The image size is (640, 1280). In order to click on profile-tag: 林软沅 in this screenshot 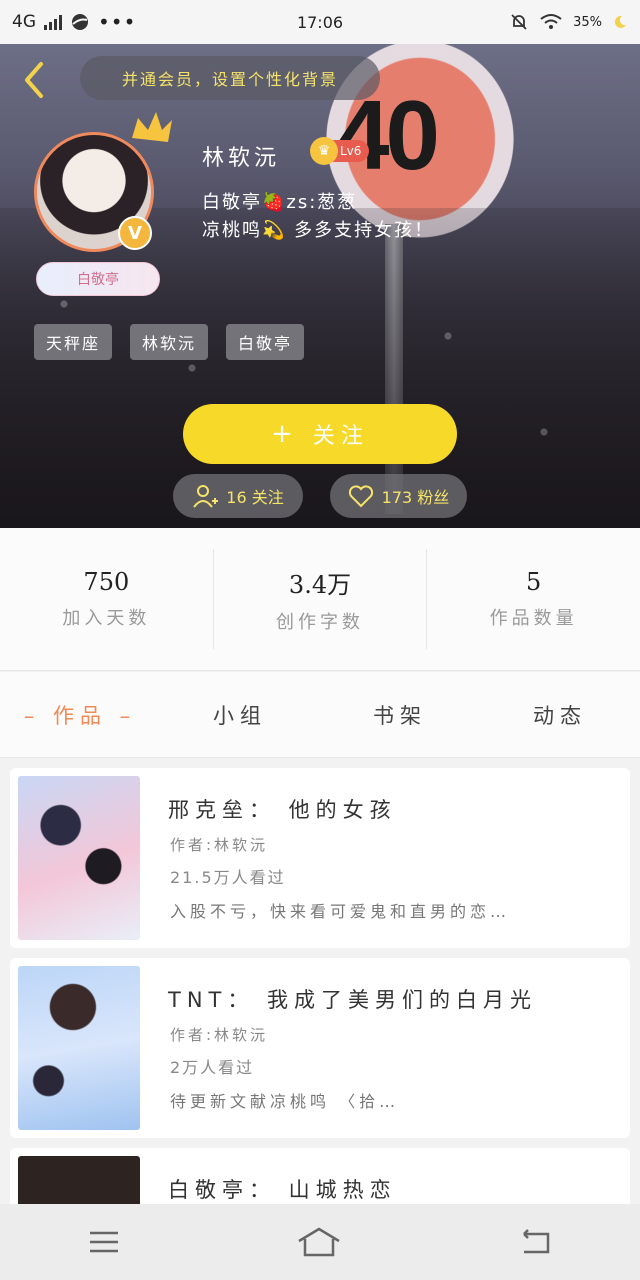, I will do `click(169, 342)`.